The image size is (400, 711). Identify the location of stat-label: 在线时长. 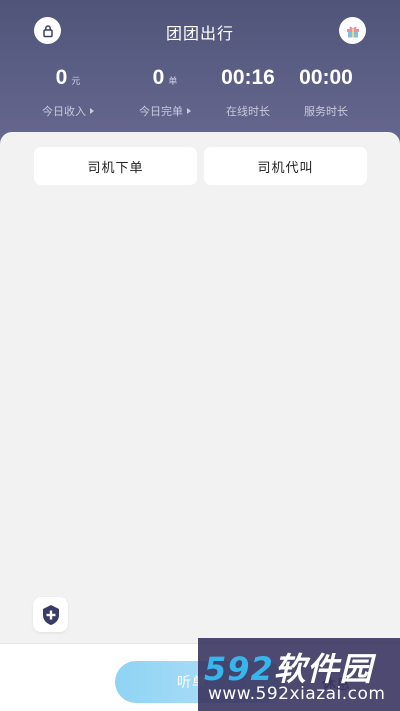
(248, 111).